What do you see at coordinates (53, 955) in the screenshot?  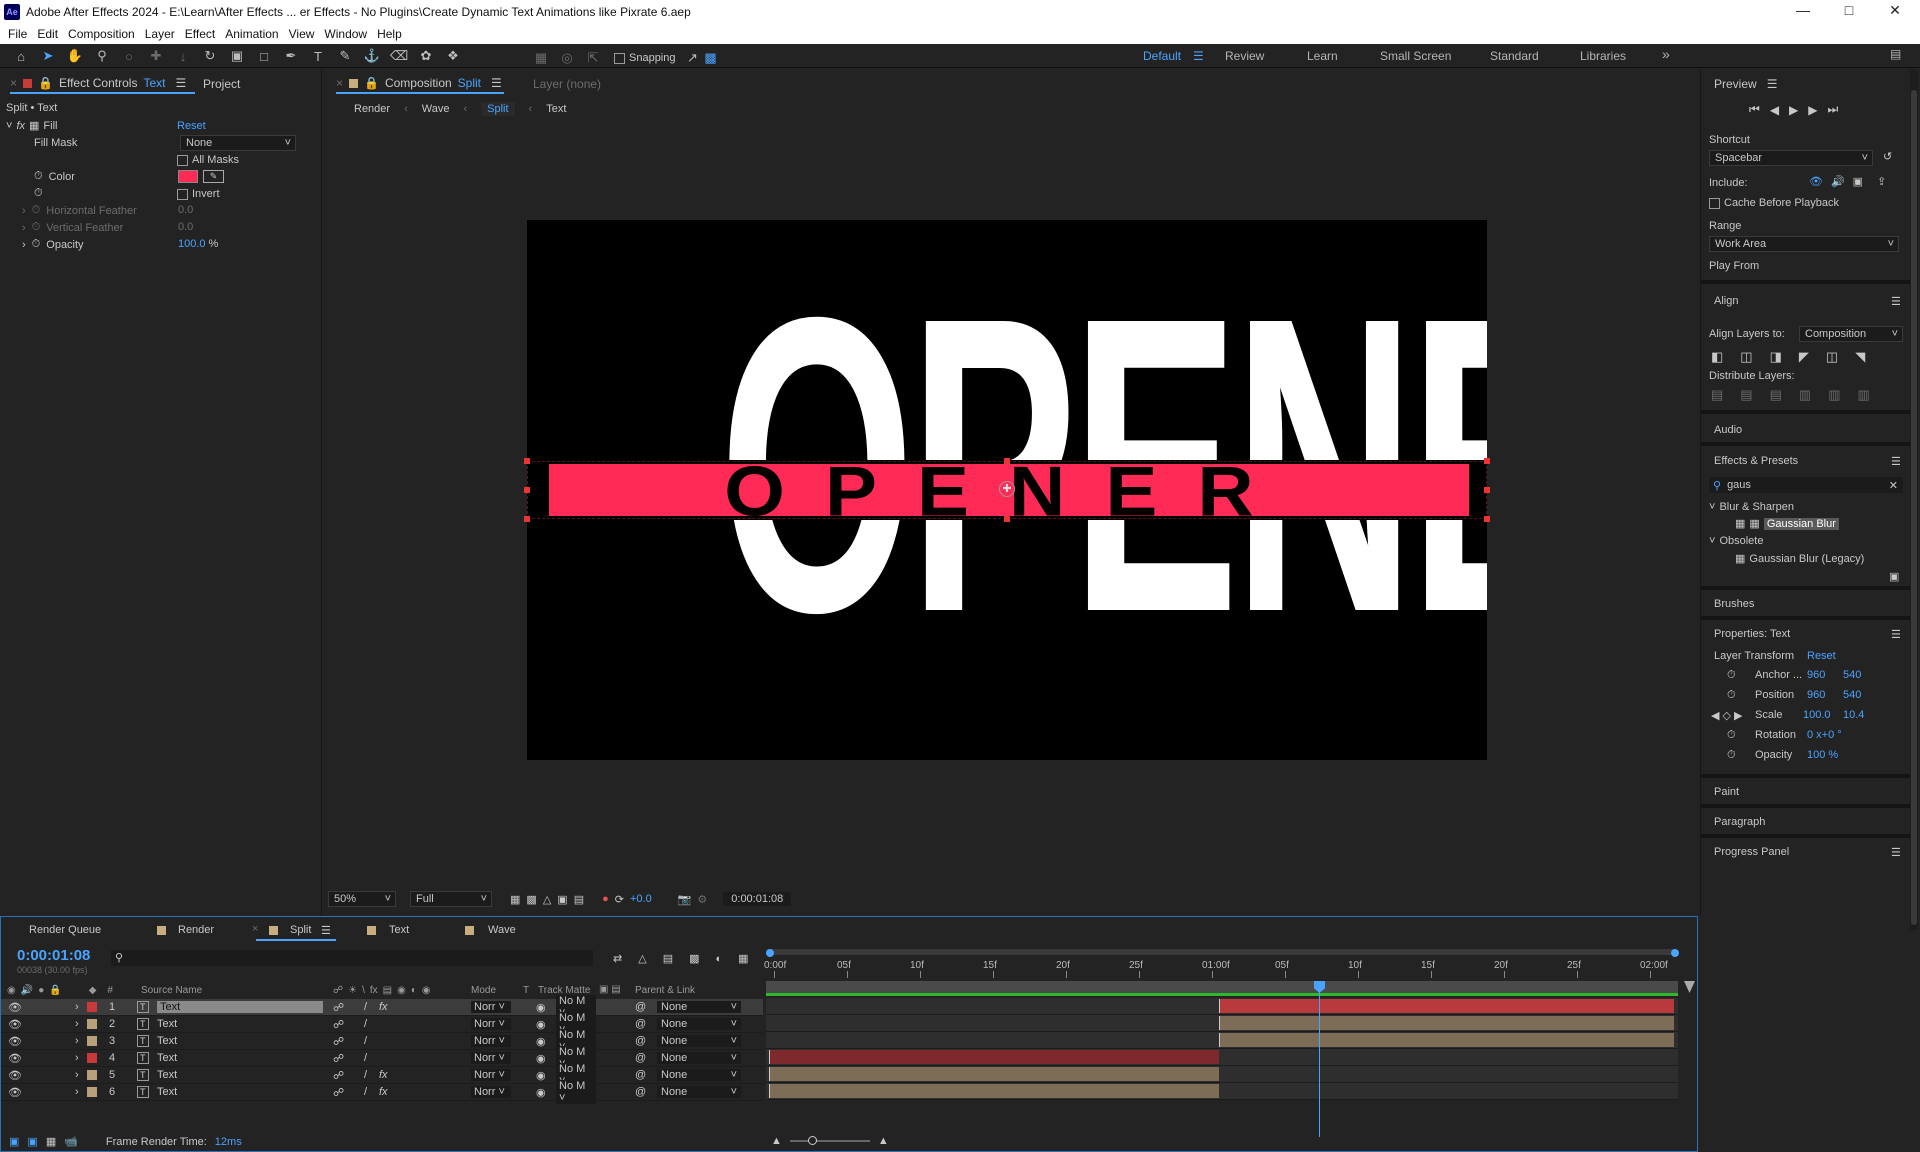 I see `timeline-timecode: 0:00:01:08` at bounding box center [53, 955].